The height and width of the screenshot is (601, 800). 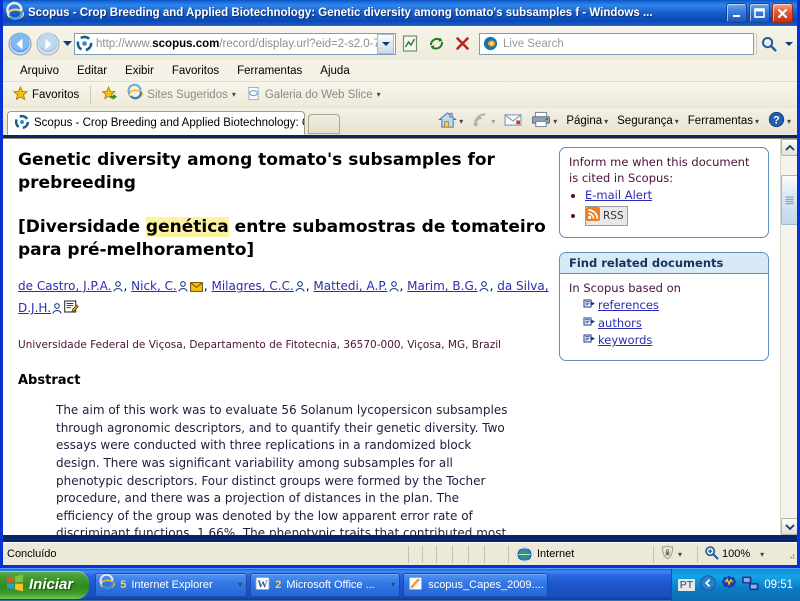 What do you see at coordinates (238, 584) in the screenshot?
I see `taskbar-group-dropdown-icon-1: ▾` at bounding box center [238, 584].